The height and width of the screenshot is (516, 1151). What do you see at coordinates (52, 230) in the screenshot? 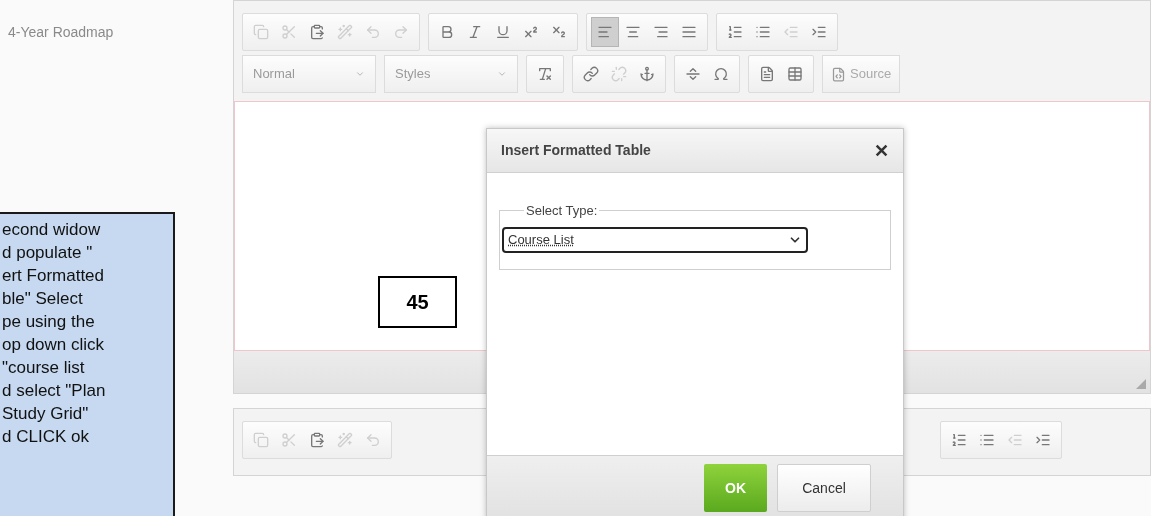
I see `annotation-text: econd widow` at bounding box center [52, 230].